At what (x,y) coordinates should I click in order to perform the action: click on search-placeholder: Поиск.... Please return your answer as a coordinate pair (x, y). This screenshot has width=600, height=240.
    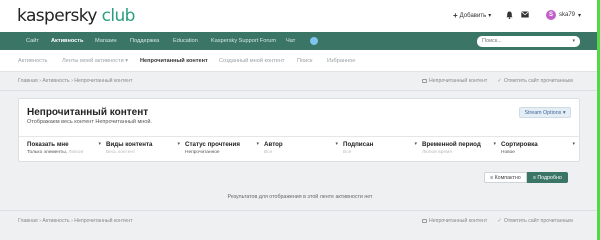
    Looking at the image, I should click on (492, 41).